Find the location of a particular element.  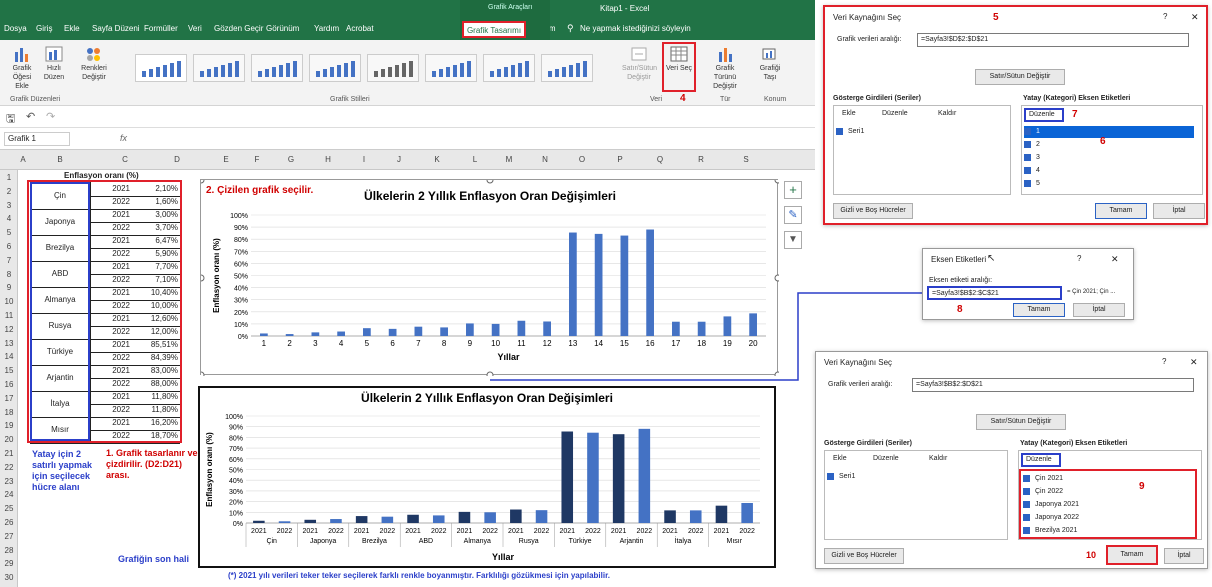

row-header: 23 is located at coordinates (9, 481).